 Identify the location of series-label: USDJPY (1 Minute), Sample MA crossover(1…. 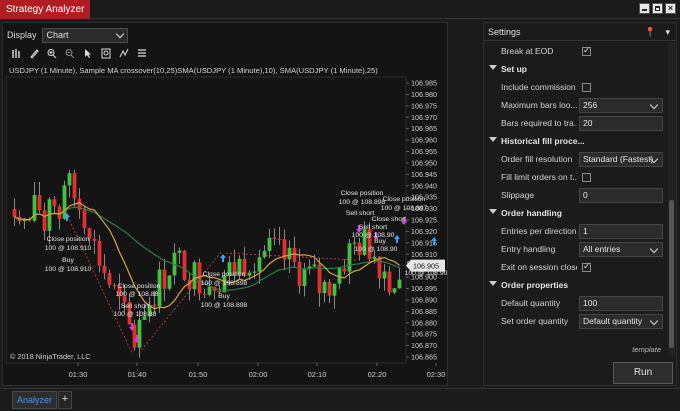
(193, 70).